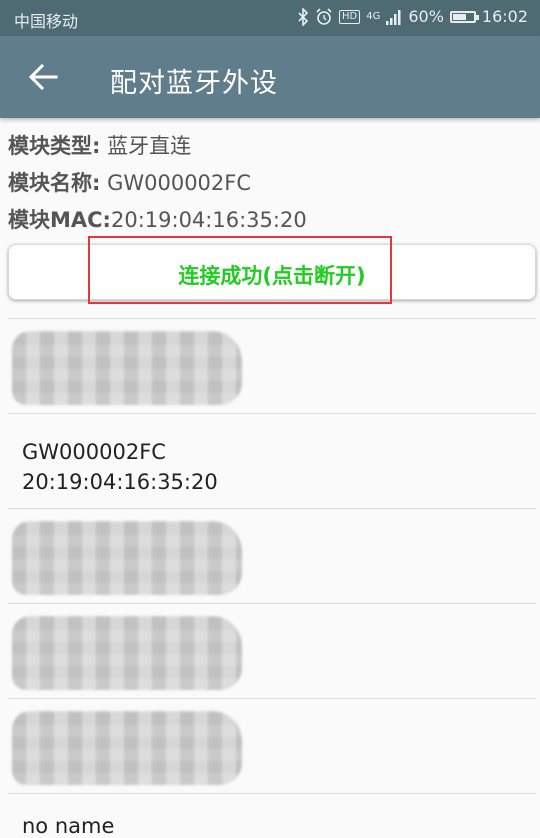 This screenshot has width=540, height=838. I want to click on highlight-annotation, so click(240, 270).